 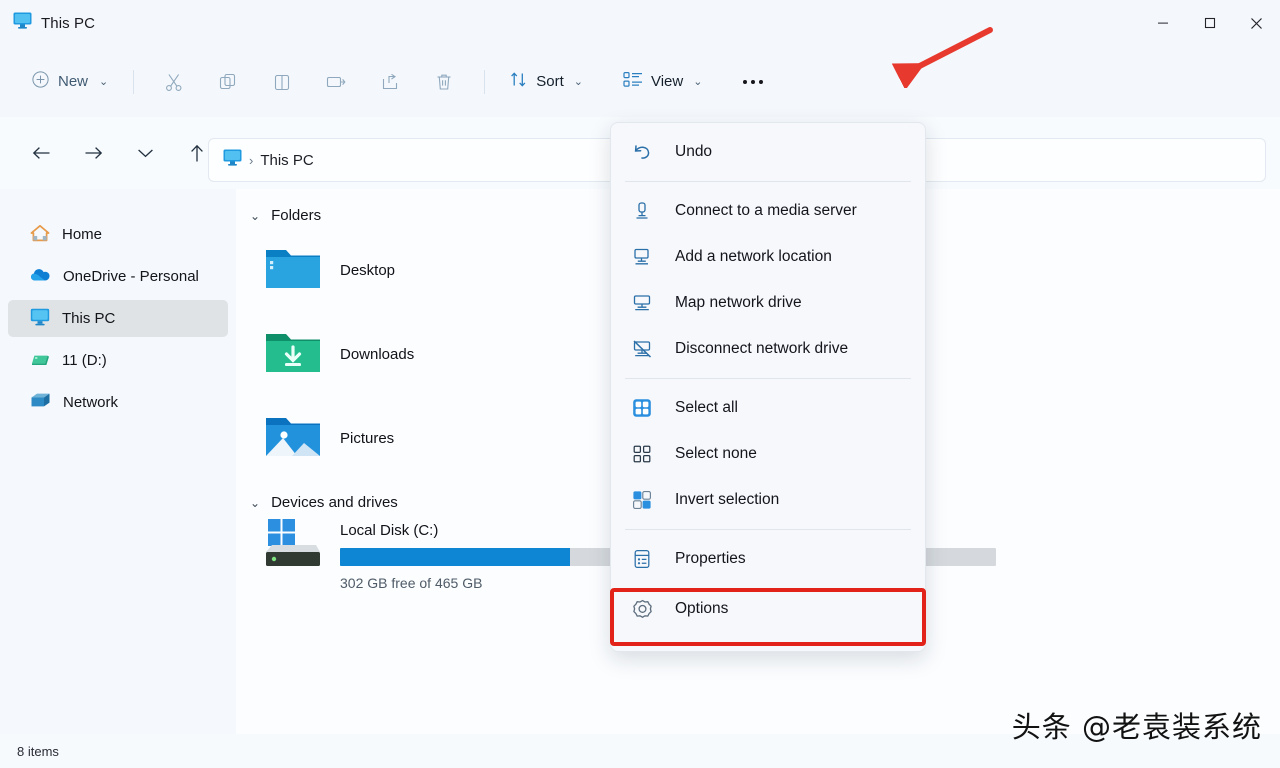 I want to click on menu-item-label: Options, so click(x=702, y=608).